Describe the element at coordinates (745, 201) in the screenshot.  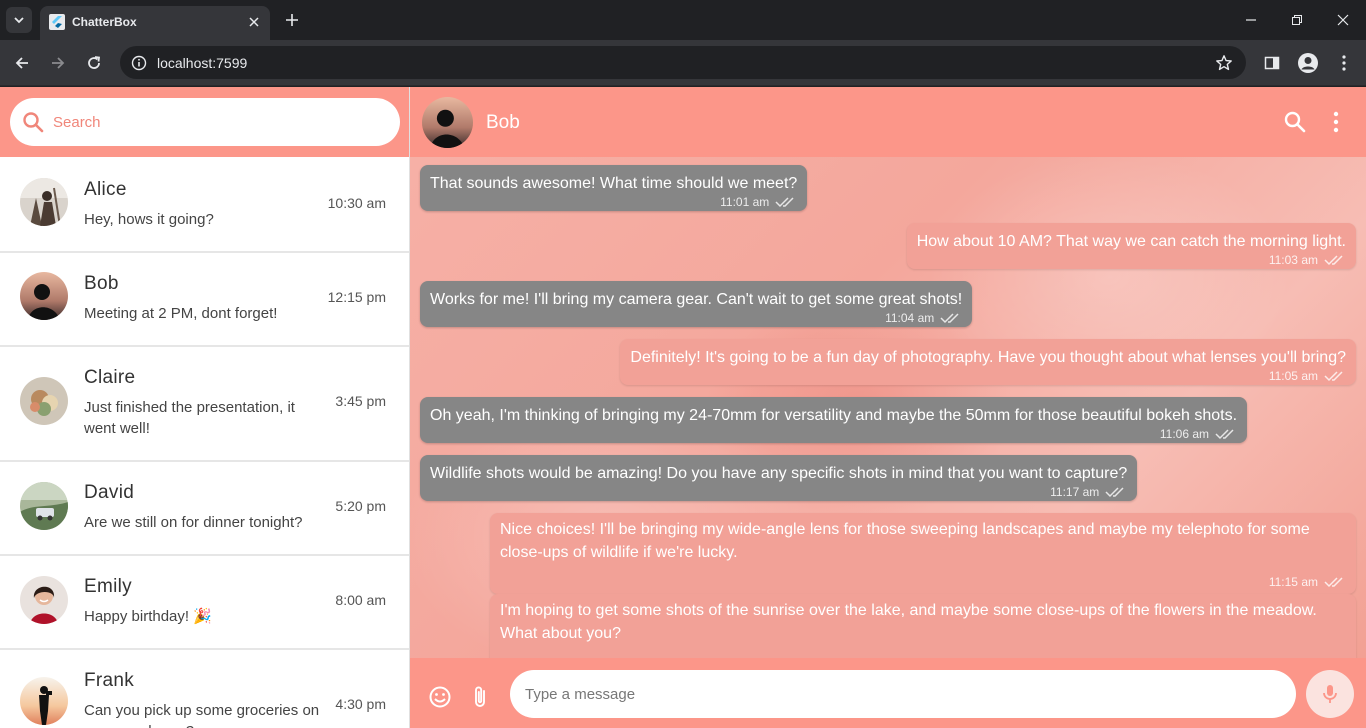
I see `message-time: 11:01 am` at that location.